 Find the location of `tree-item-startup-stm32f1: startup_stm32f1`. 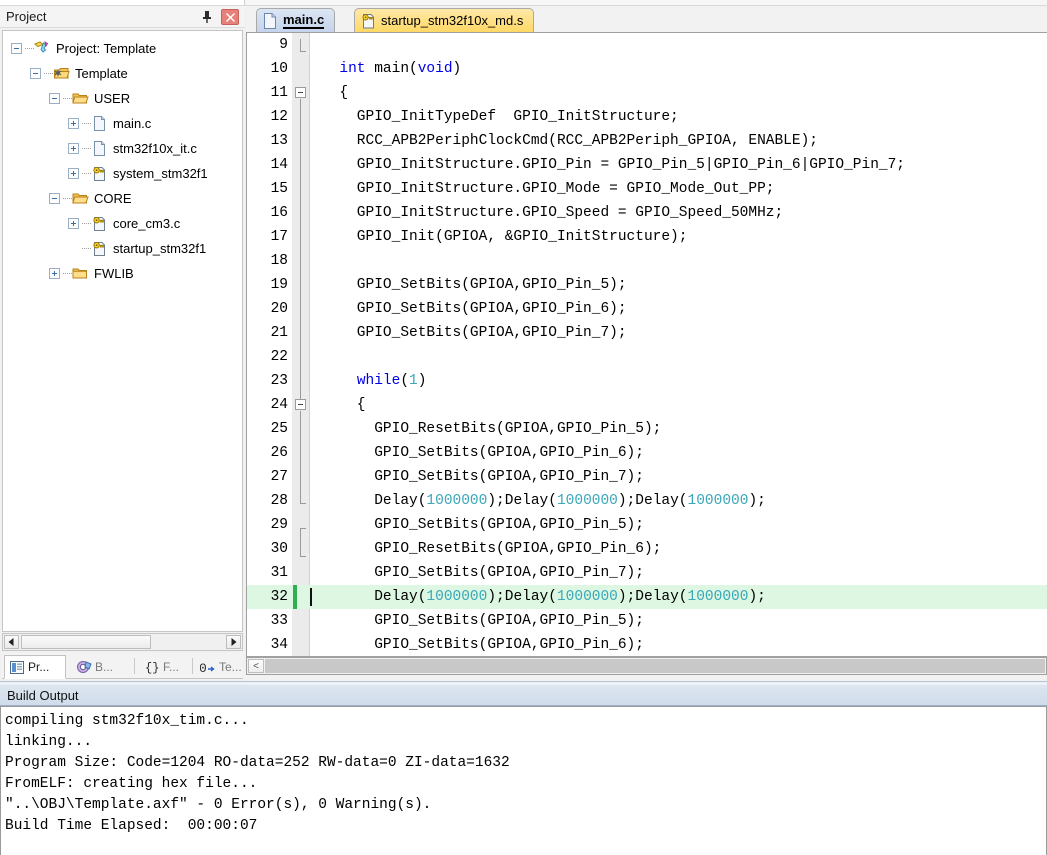

tree-item-startup-stm32f1: startup_stm32f1 is located at coordinates (122, 248).